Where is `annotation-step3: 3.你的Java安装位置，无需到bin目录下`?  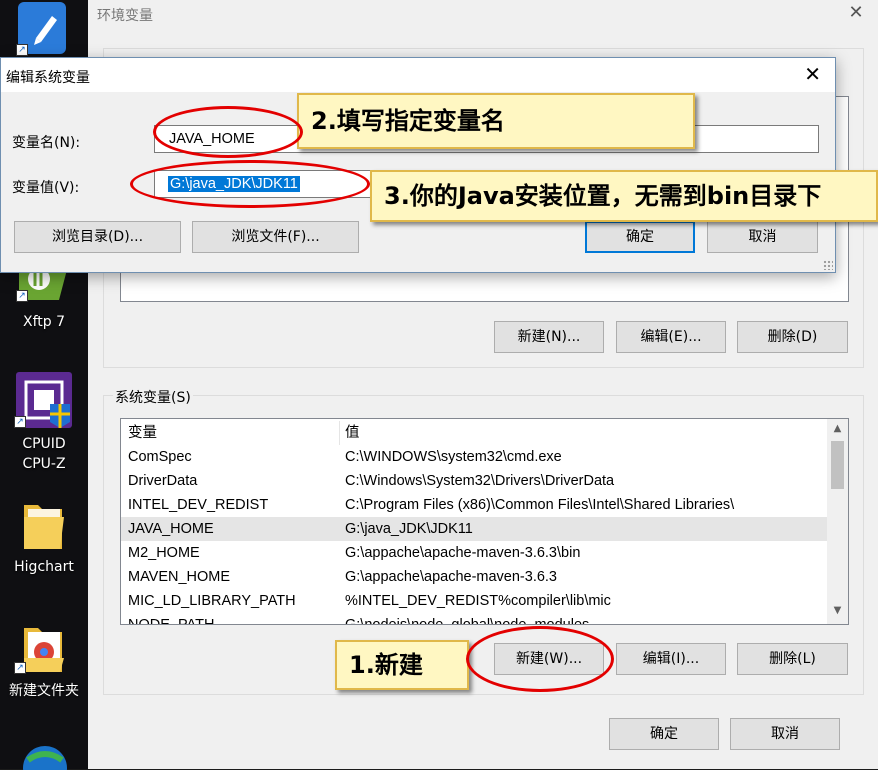
annotation-step3: 3.你的Java安装位置，无需到bin目录下 is located at coordinates (624, 196).